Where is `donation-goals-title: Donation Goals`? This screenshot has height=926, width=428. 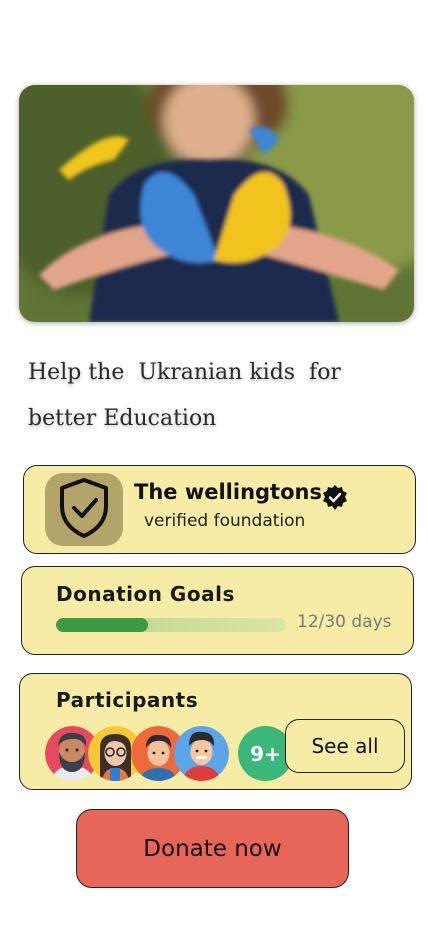 donation-goals-title: Donation Goals is located at coordinates (145, 594).